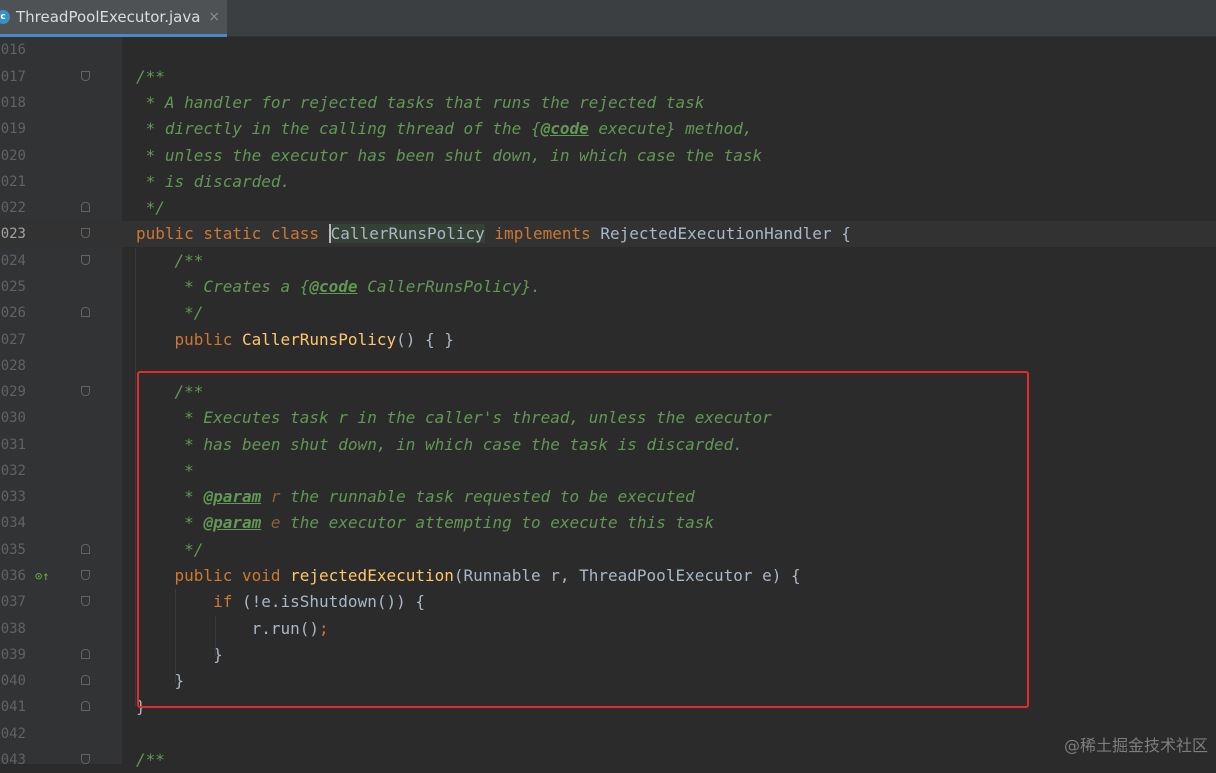 The height and width of the screenshot is (773, 1216). I want to click on line-number: 019, so click(13, 129).